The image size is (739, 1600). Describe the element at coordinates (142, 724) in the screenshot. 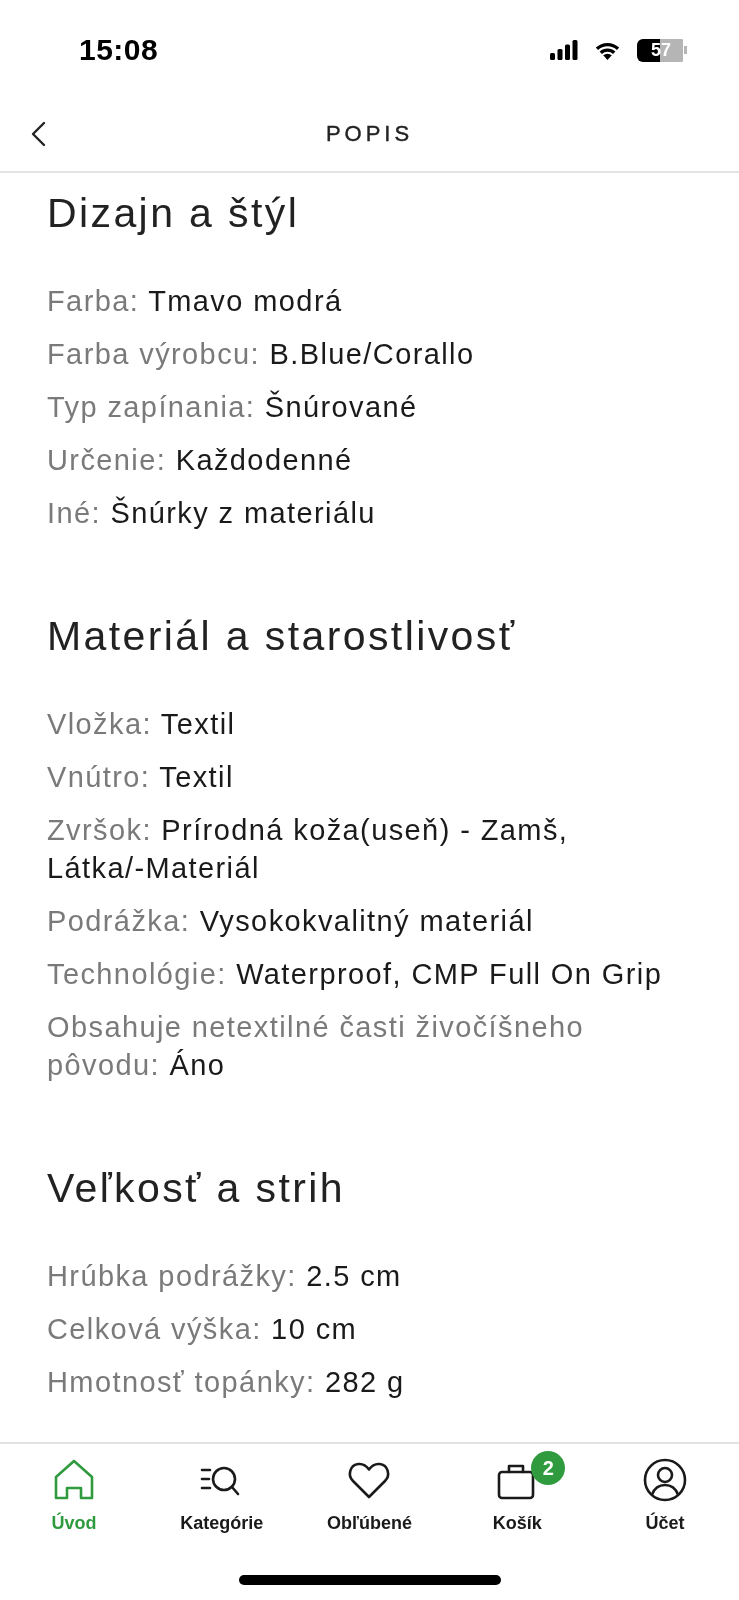

I see `attribute-text: Vložka: Textil` at that location.